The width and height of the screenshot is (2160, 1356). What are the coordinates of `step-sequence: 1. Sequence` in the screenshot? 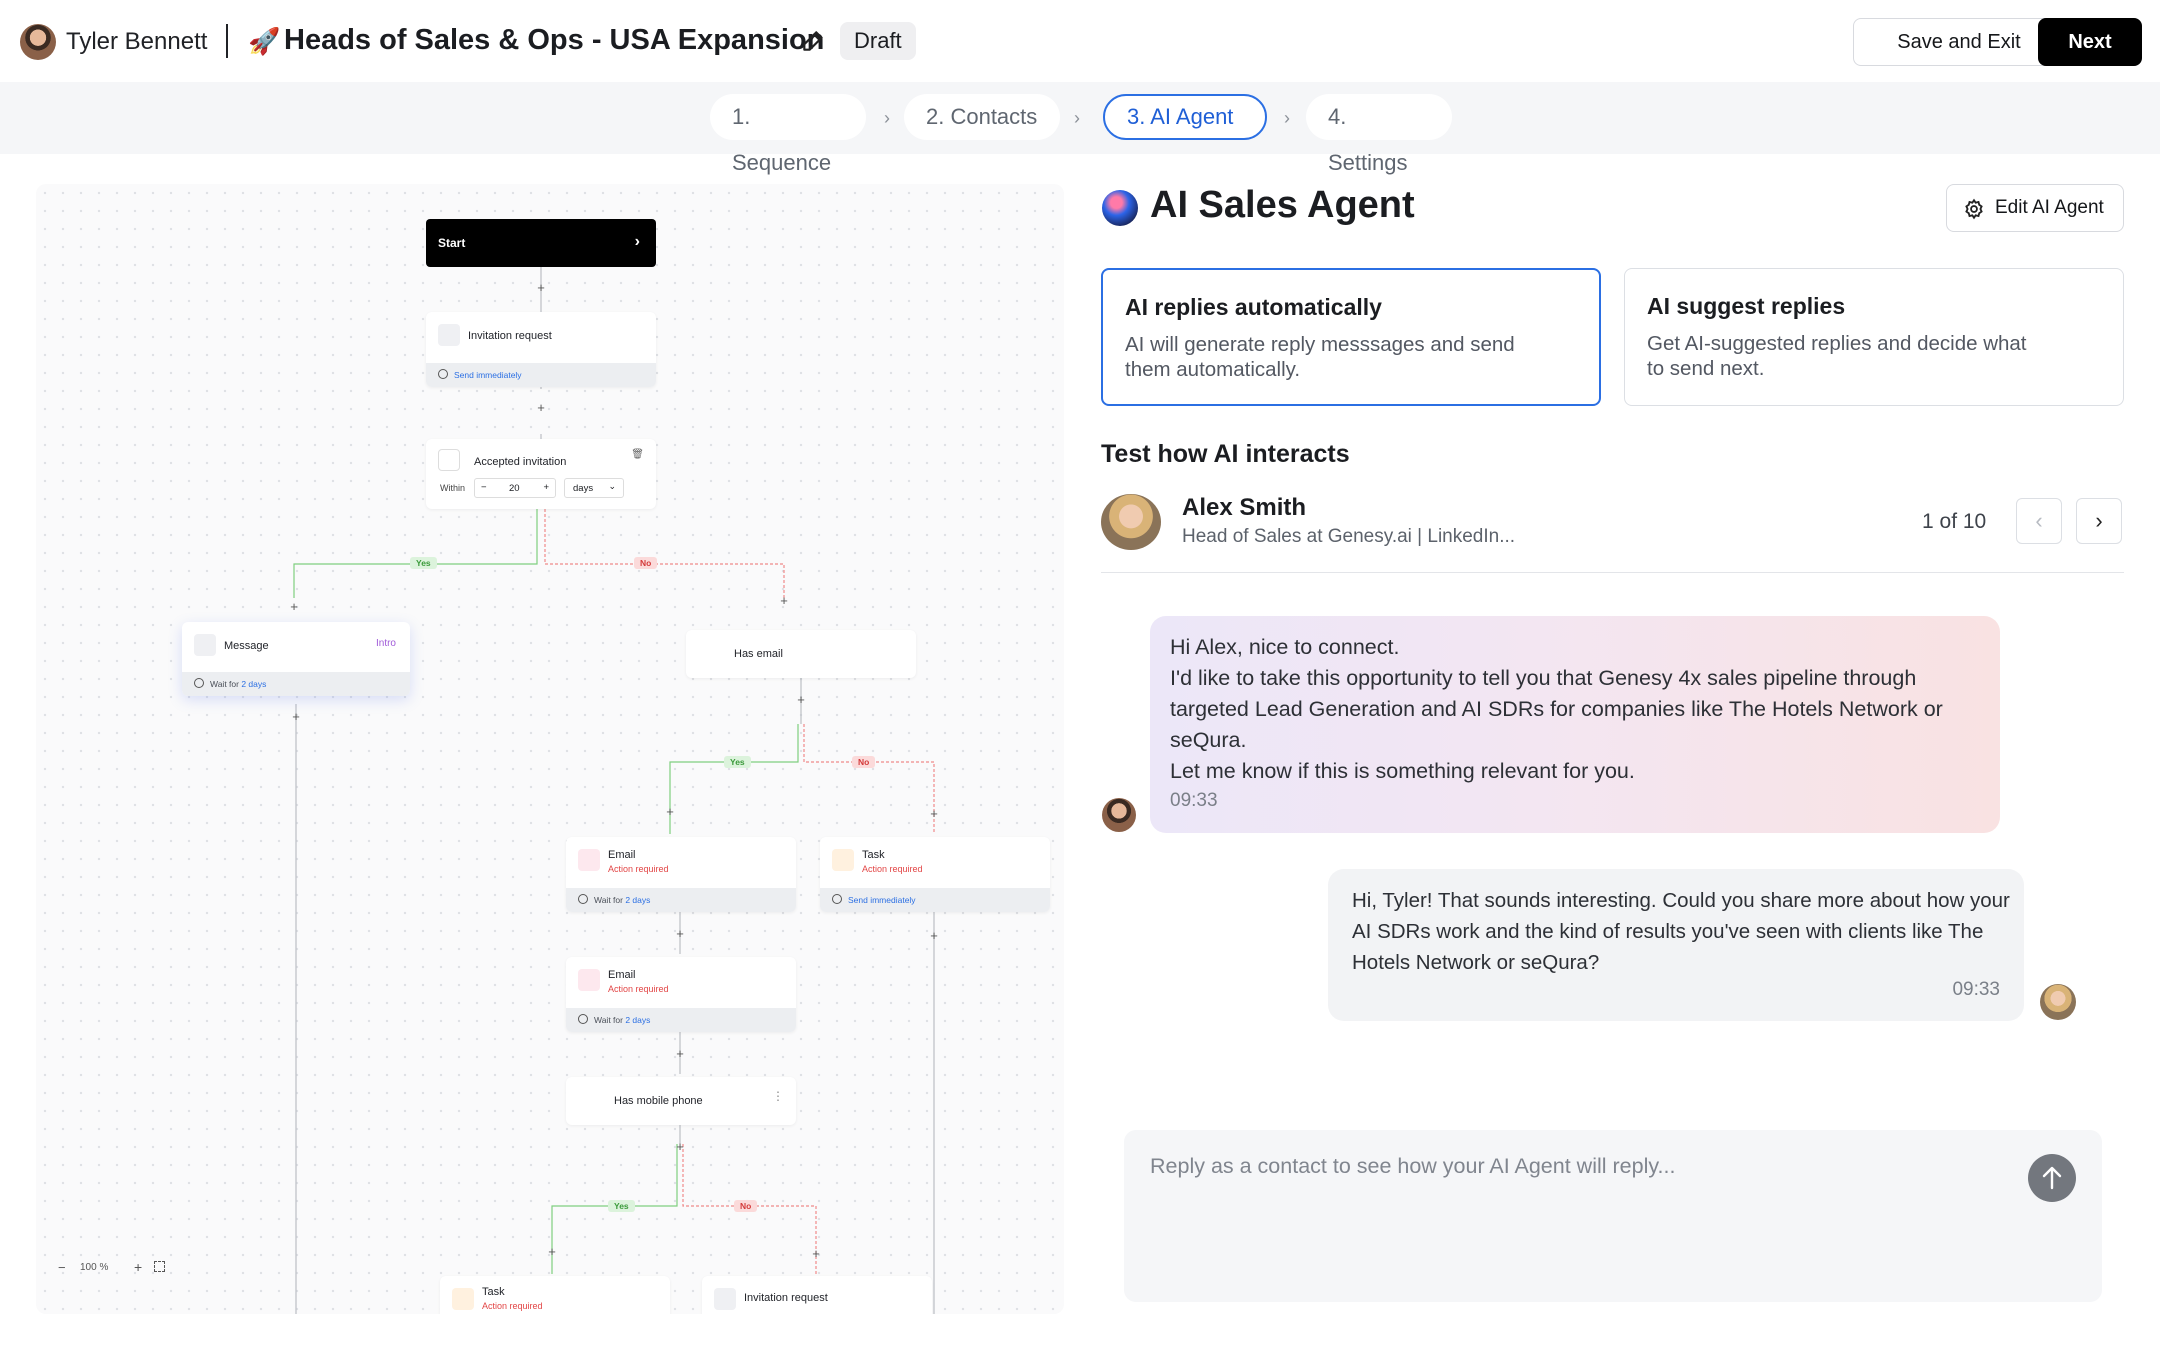 It's located at (788, 134).